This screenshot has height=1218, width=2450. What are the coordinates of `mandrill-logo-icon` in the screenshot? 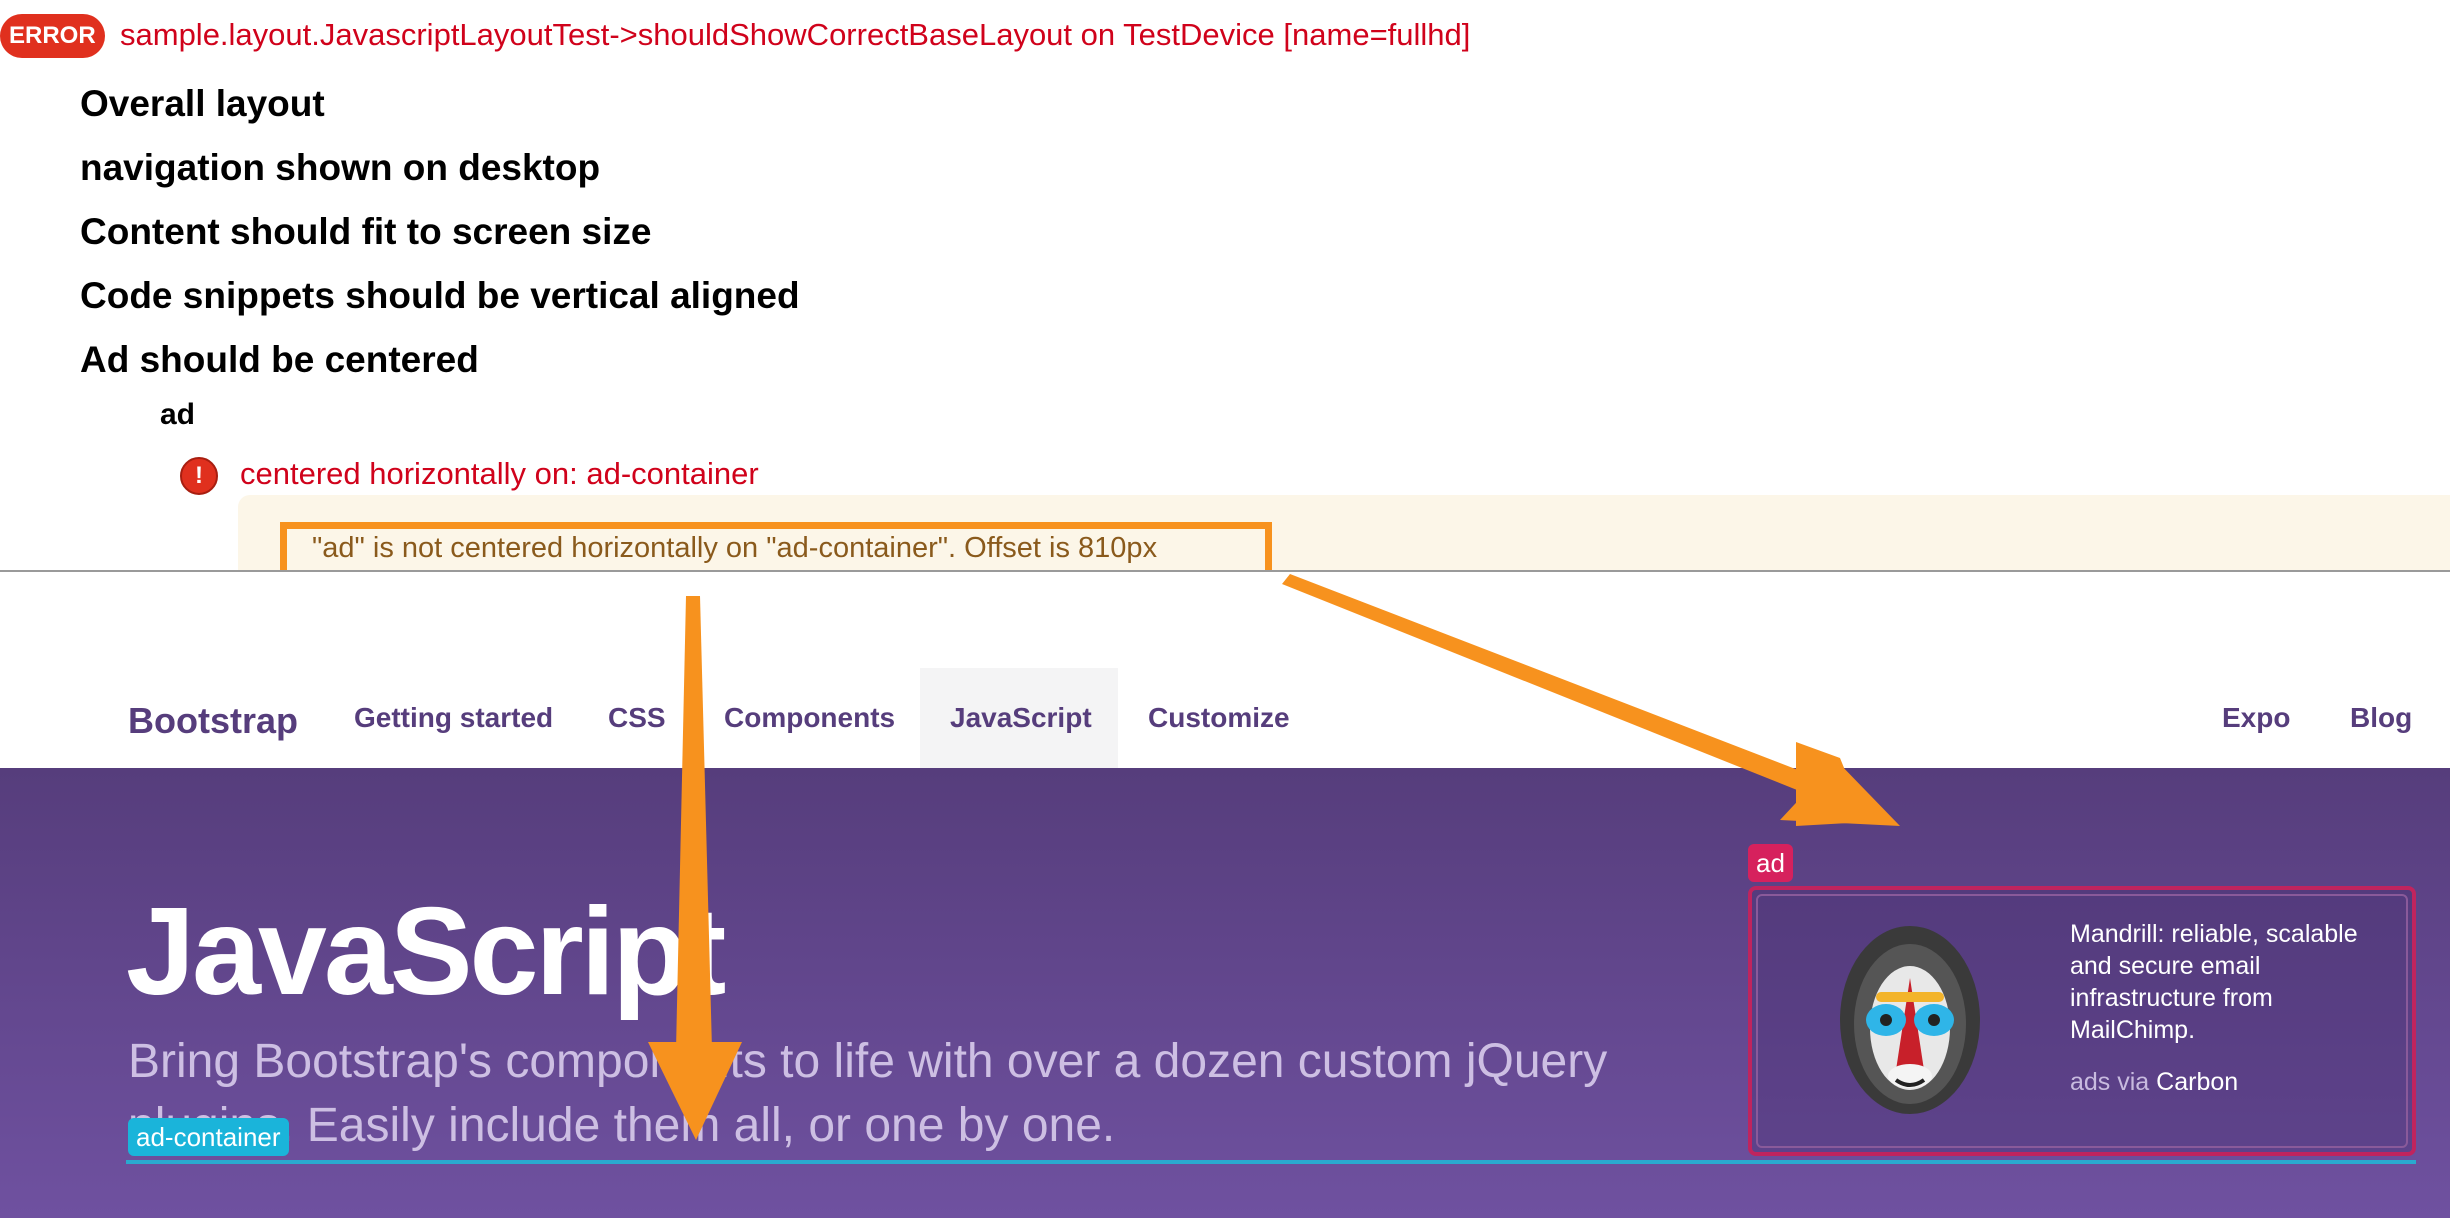 It's located at (1910, 1018).